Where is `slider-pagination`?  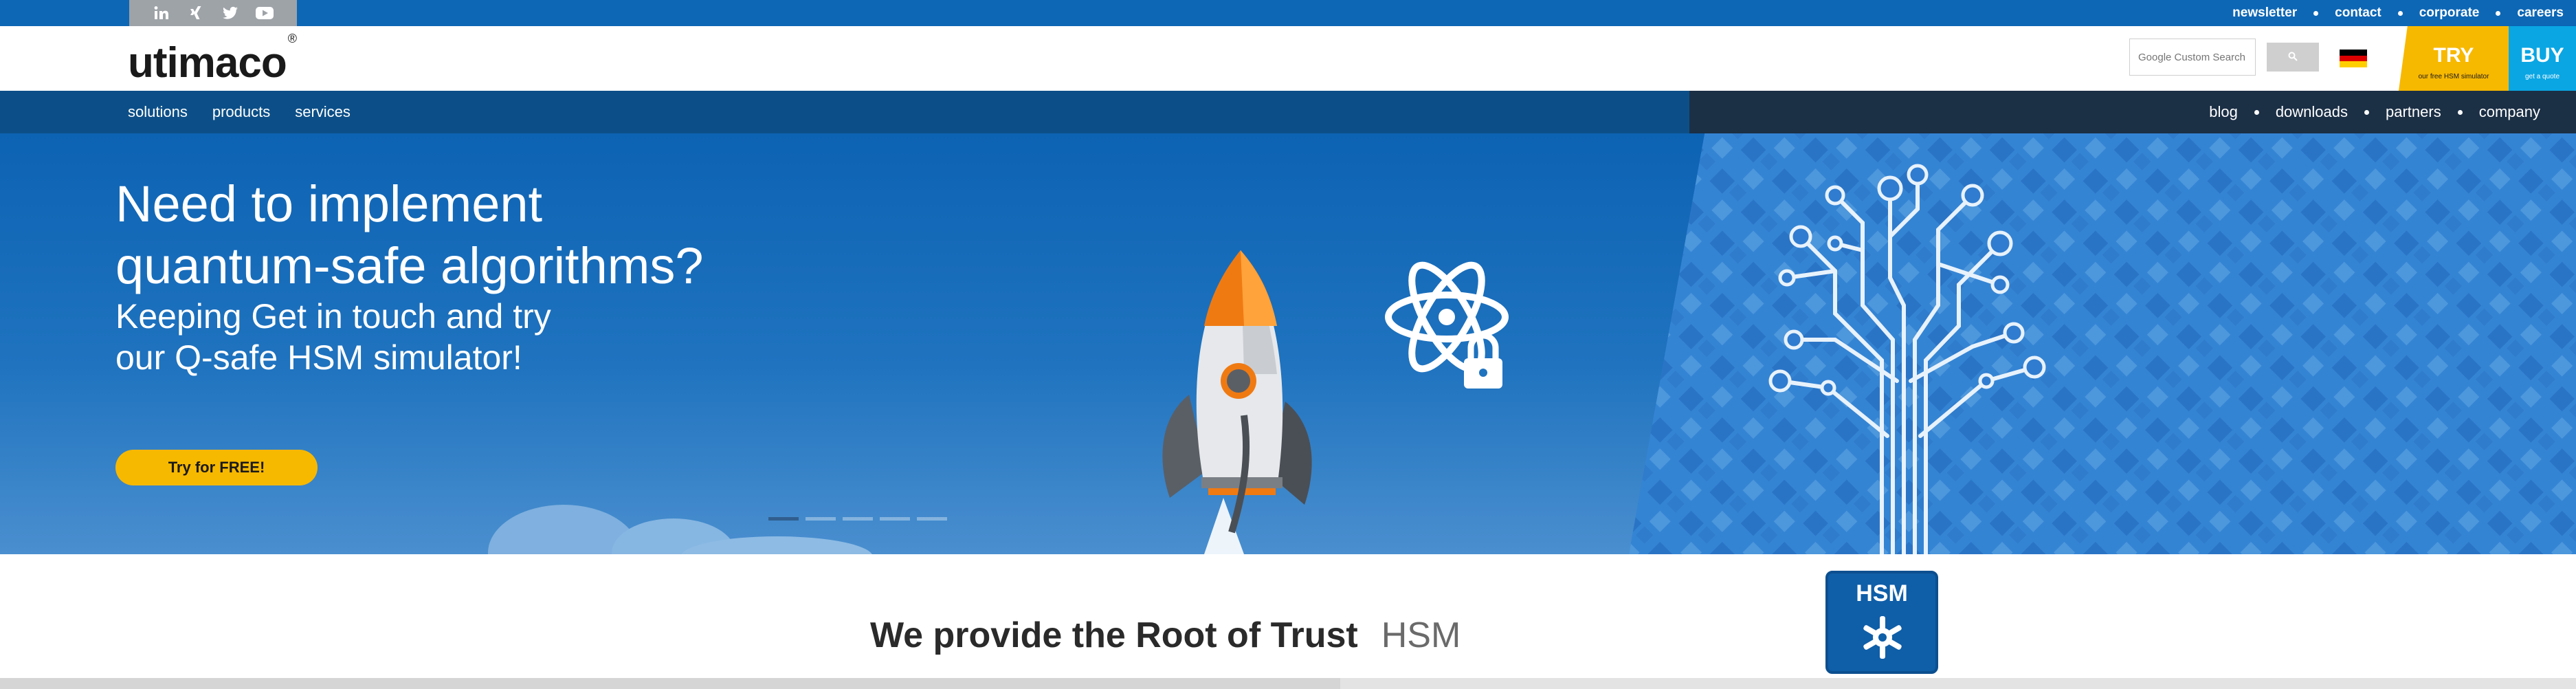 slider-pagination is located at coordinates (857, 519).